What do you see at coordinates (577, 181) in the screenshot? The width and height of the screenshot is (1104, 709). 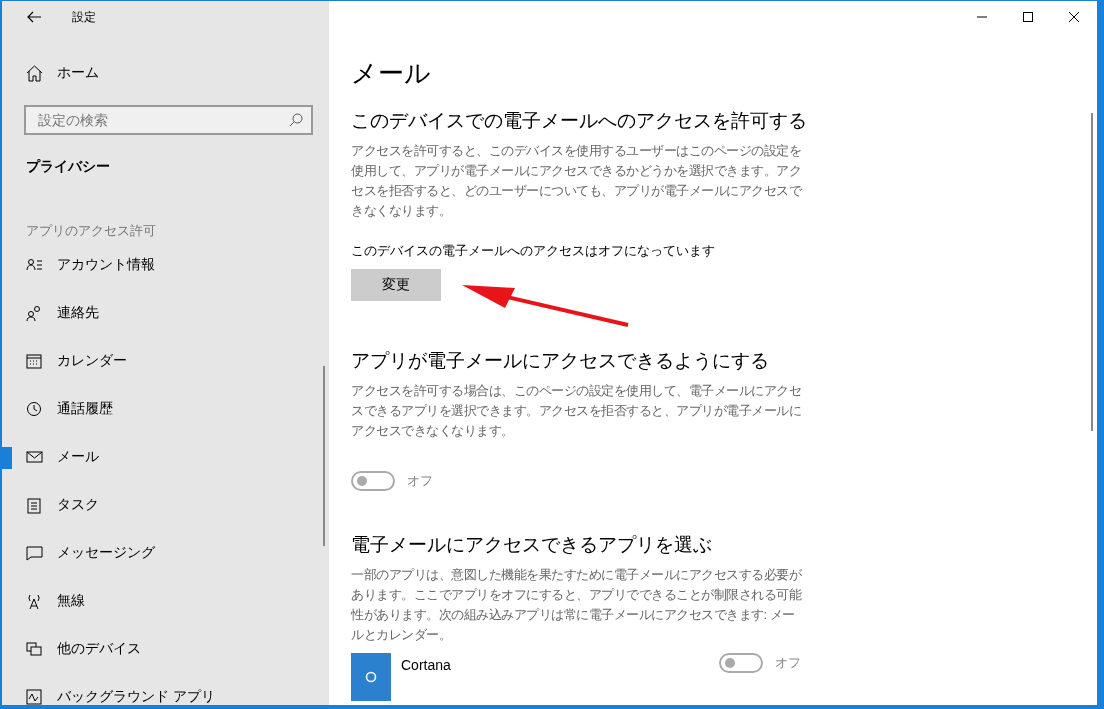 I see `section-description: アクセスを許可すると、このデバイスを使用するユーザーはこのページの設定を使用して、アプリが電子メールにアクセスできるかどうかを選択できます。アクセスを拒否すると、どのユーザーについても、アプリが電子メールにアクセスできなくなります。` at bounding box center [577, 181].